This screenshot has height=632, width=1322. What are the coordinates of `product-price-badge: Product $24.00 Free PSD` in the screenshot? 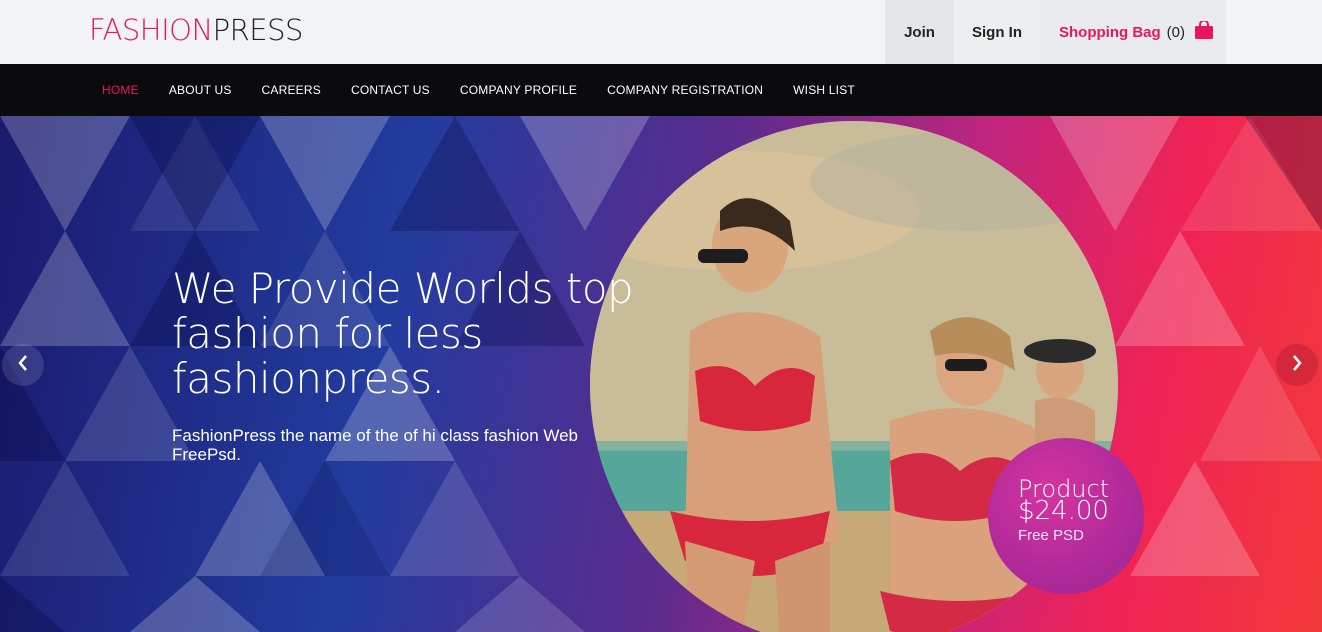 It's located at (1066, 516).